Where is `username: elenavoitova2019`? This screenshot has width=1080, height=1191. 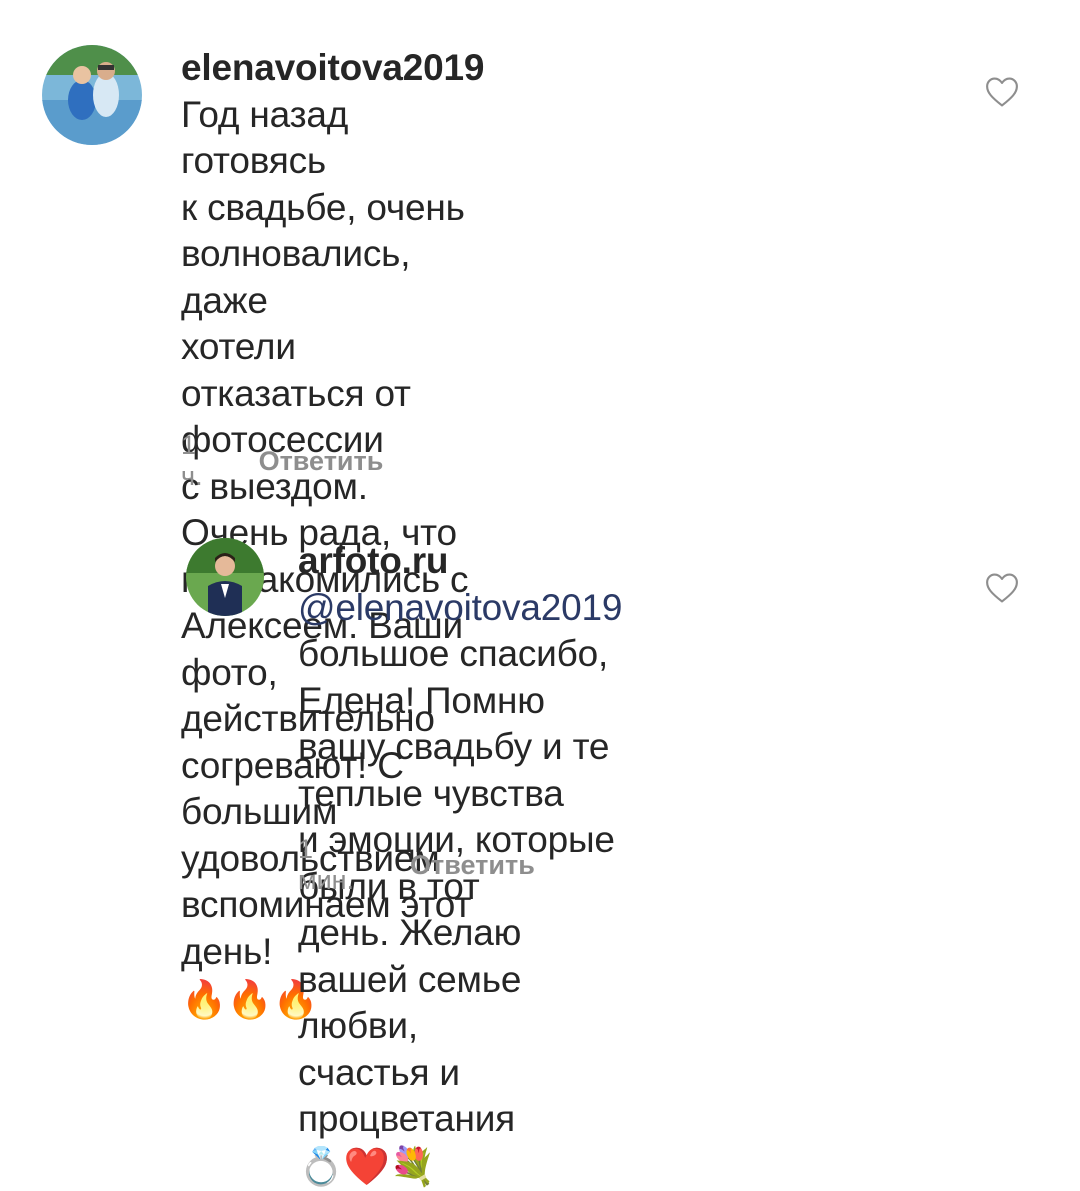 username: elenavoitova2019 is located at coordinates (332, 67).